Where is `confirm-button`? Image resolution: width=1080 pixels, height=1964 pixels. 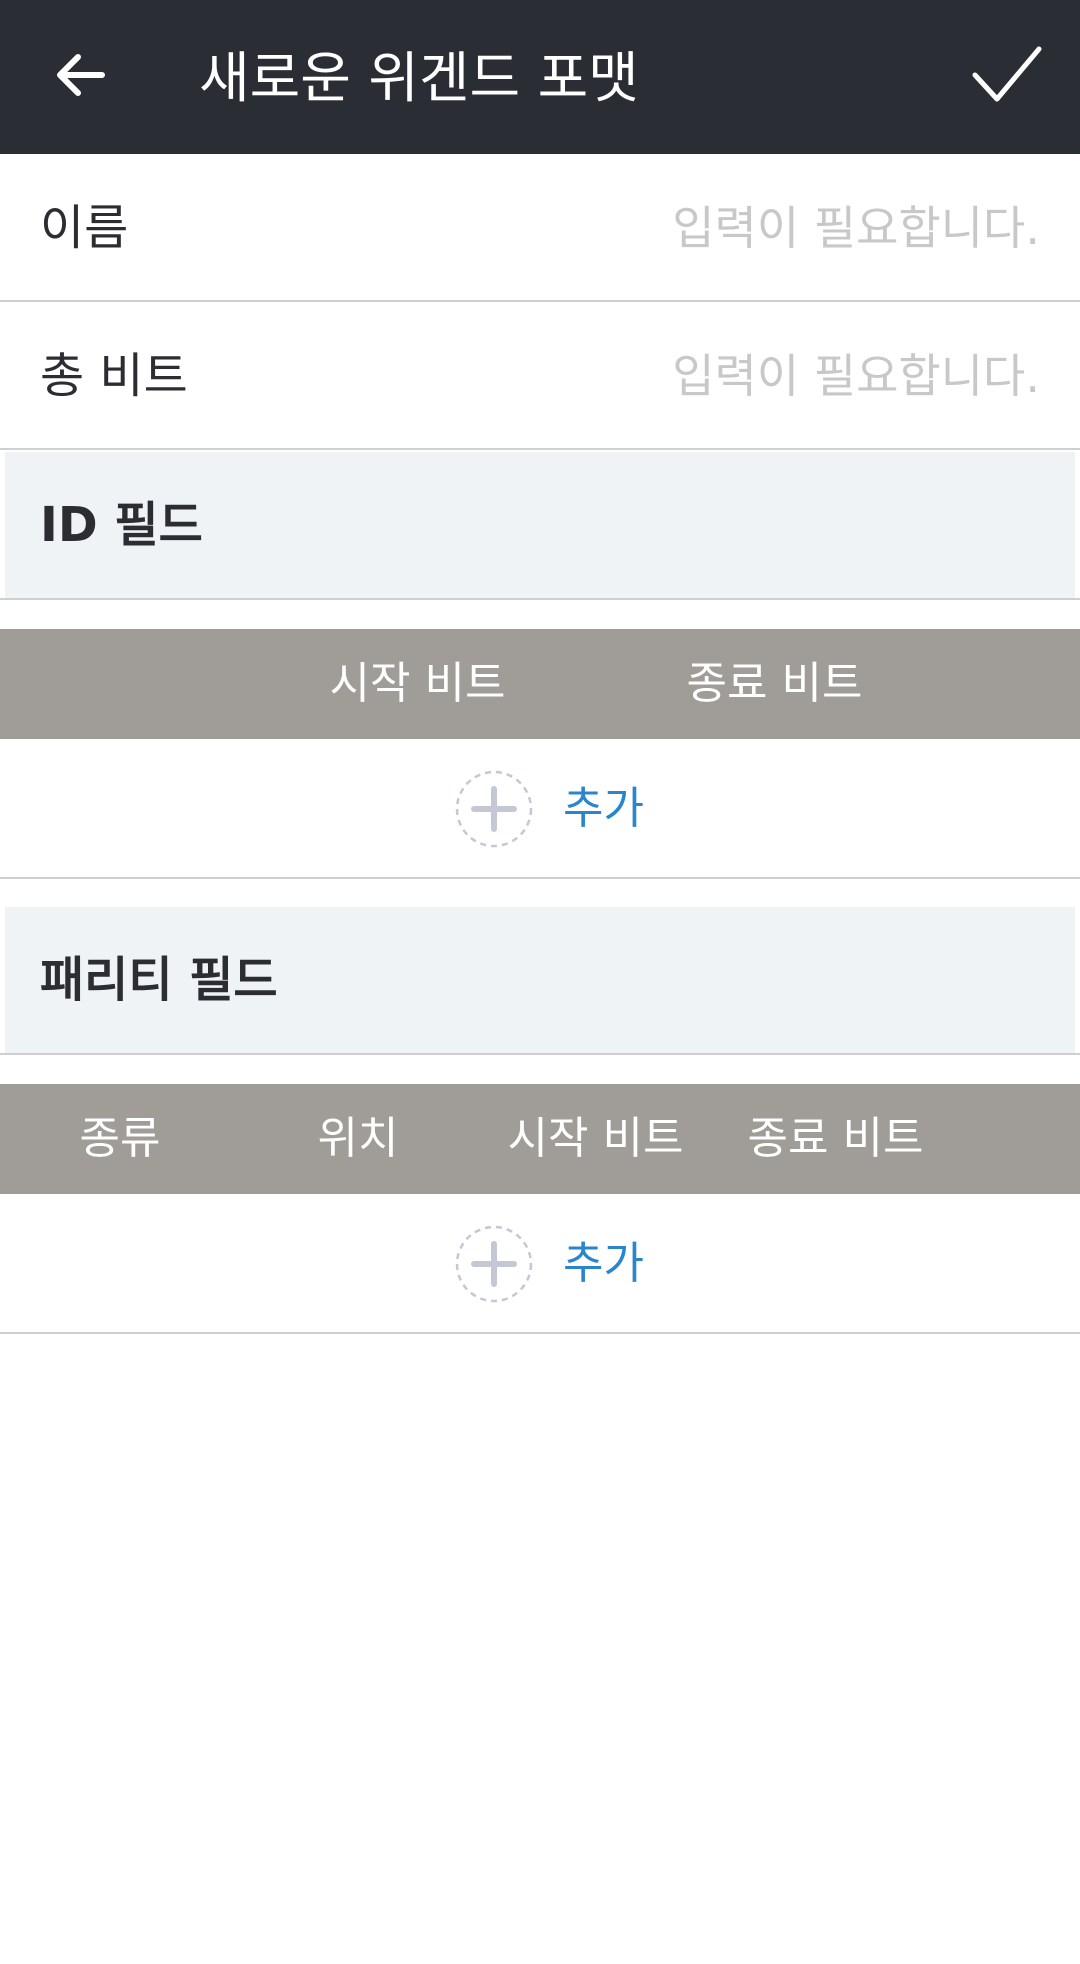 confirm-button is located at coordinates (1007, 77).